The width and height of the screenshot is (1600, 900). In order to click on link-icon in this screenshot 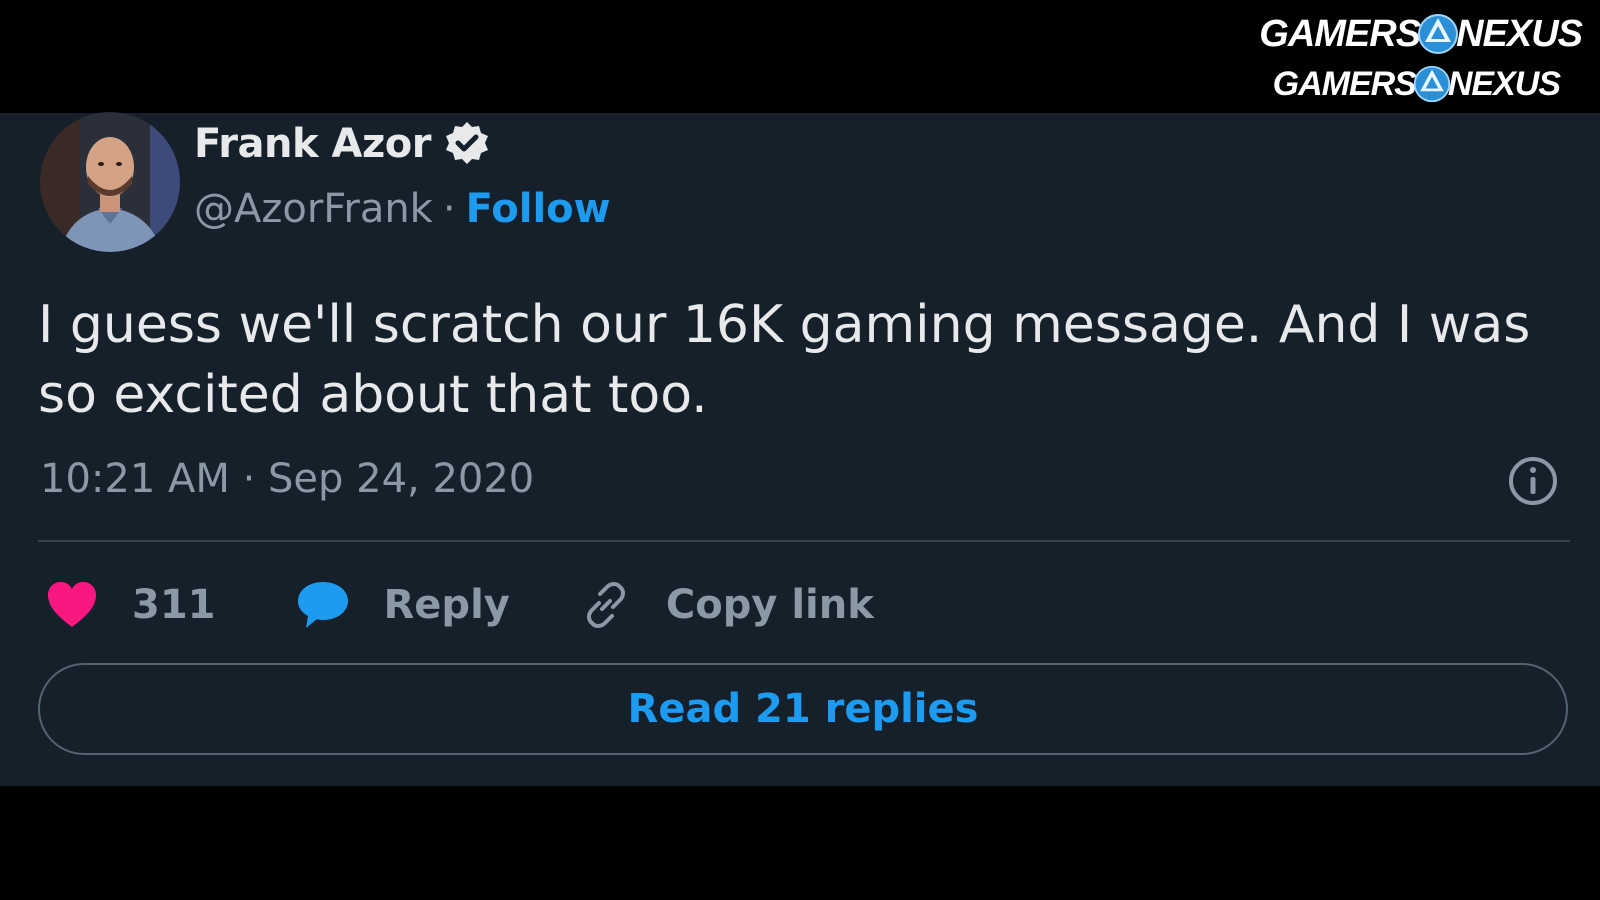, I will do `click(605, 605)`.